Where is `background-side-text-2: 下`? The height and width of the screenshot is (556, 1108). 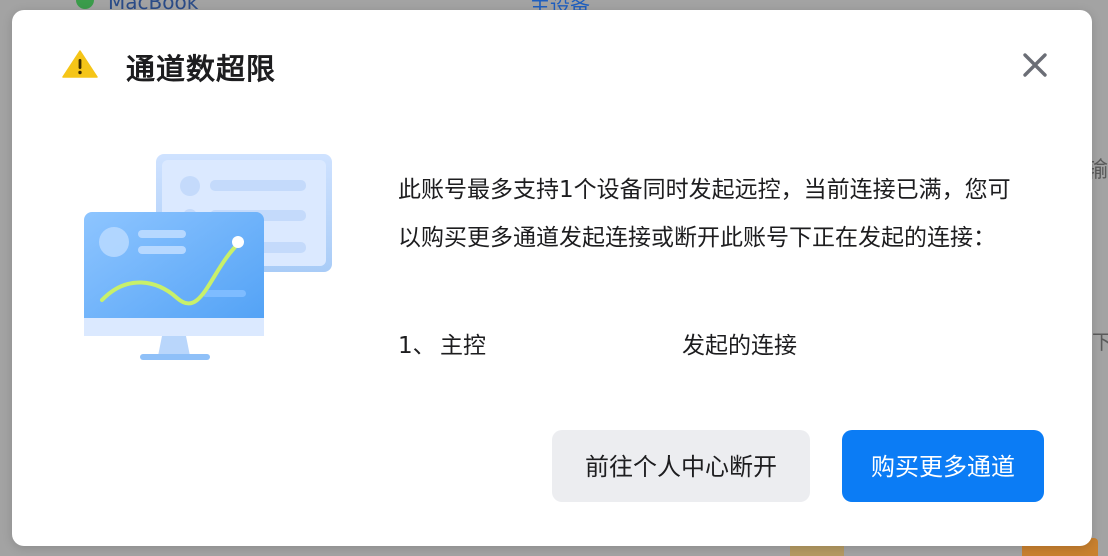 background-side-text-2: 下 is located at coordinates (1100, 342).